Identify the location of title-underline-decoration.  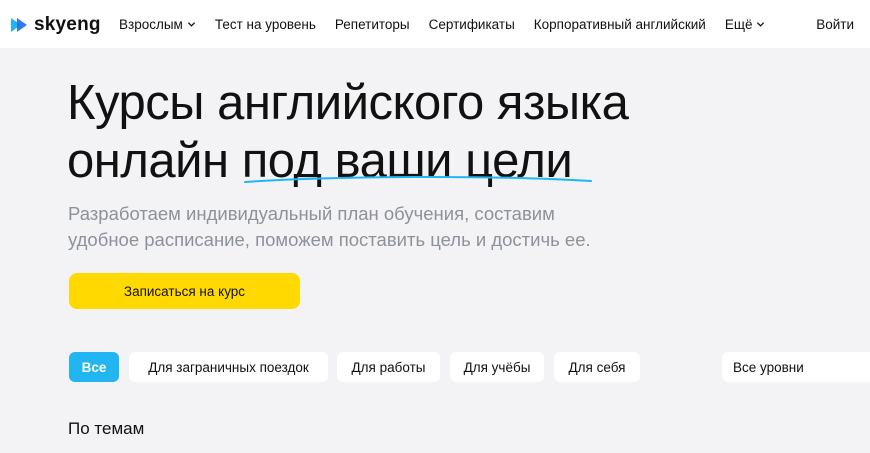
(418, 179).